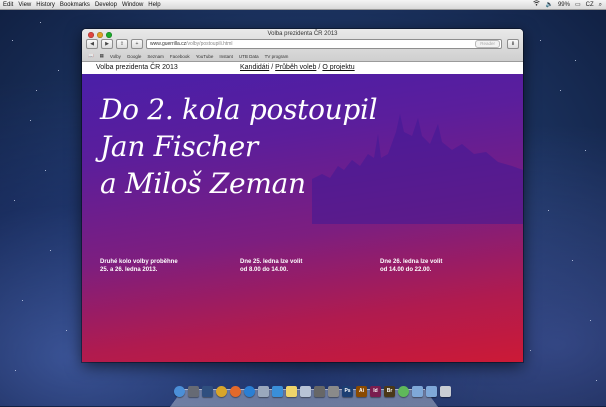 Image resolution: width=606 pixels, height=407 pixels. What do you see at coordinates (537, 5) in the screenshot?
I see `wifi-icon` at bounding box center [537, 5].